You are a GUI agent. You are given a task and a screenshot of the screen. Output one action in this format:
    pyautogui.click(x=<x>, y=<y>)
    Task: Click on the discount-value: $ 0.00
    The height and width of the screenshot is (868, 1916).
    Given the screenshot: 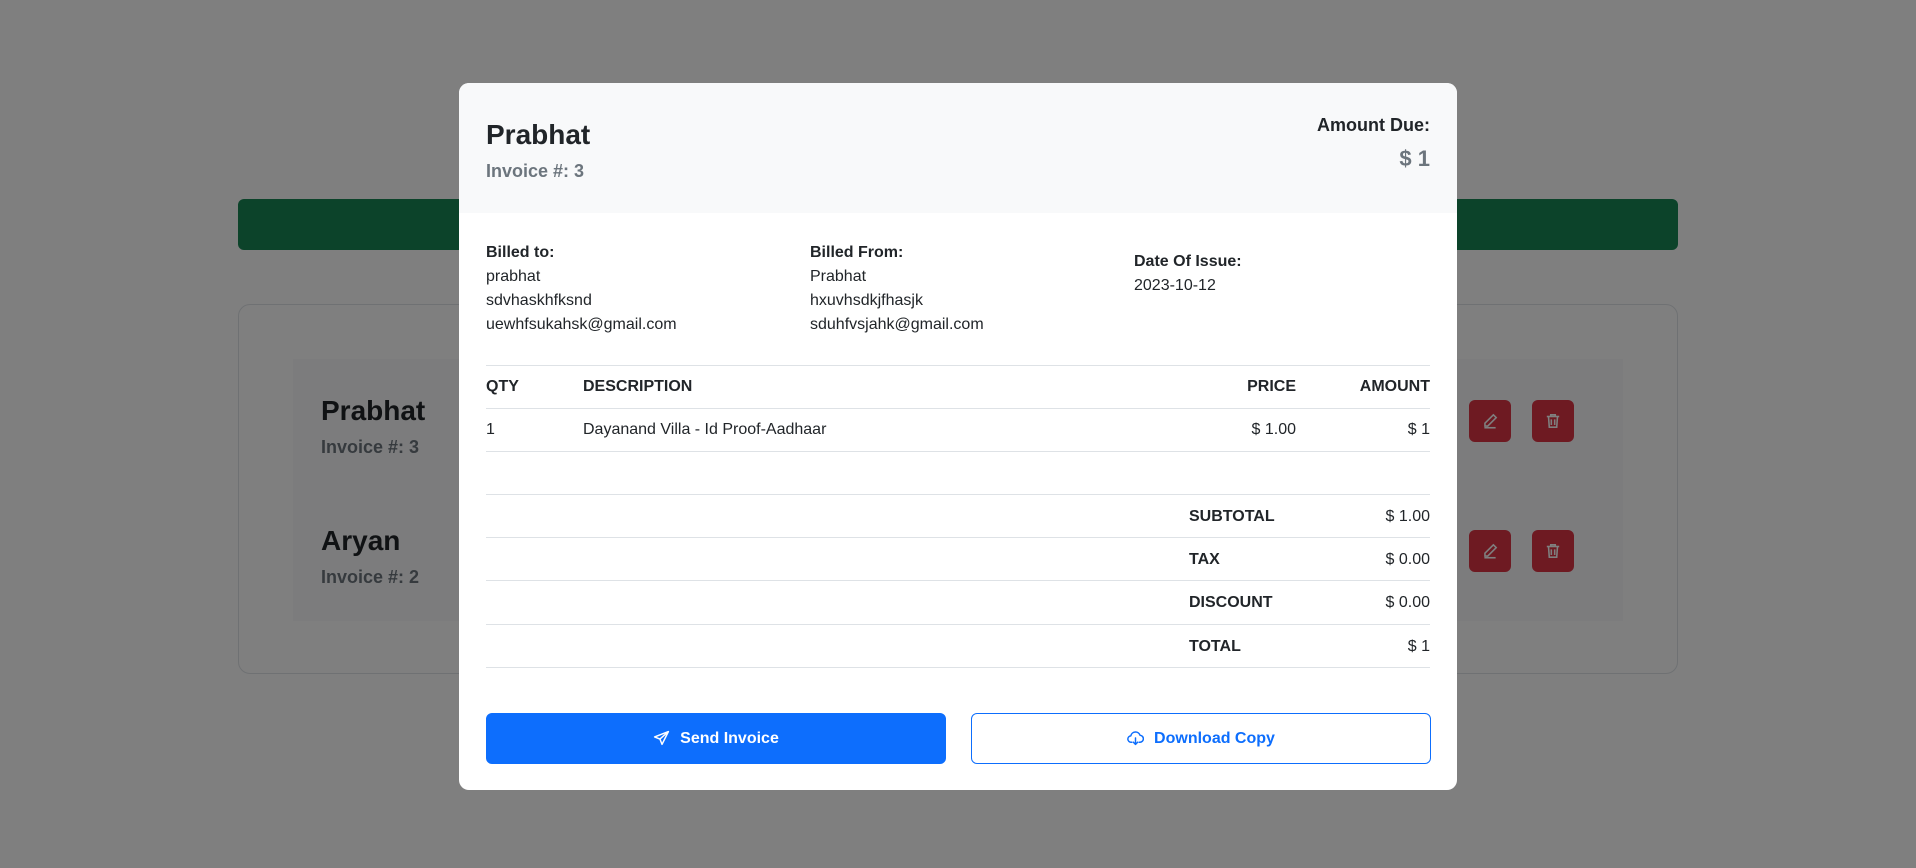 What is the action you would take?
    pyautogui.click(x=1407, y=602)
    